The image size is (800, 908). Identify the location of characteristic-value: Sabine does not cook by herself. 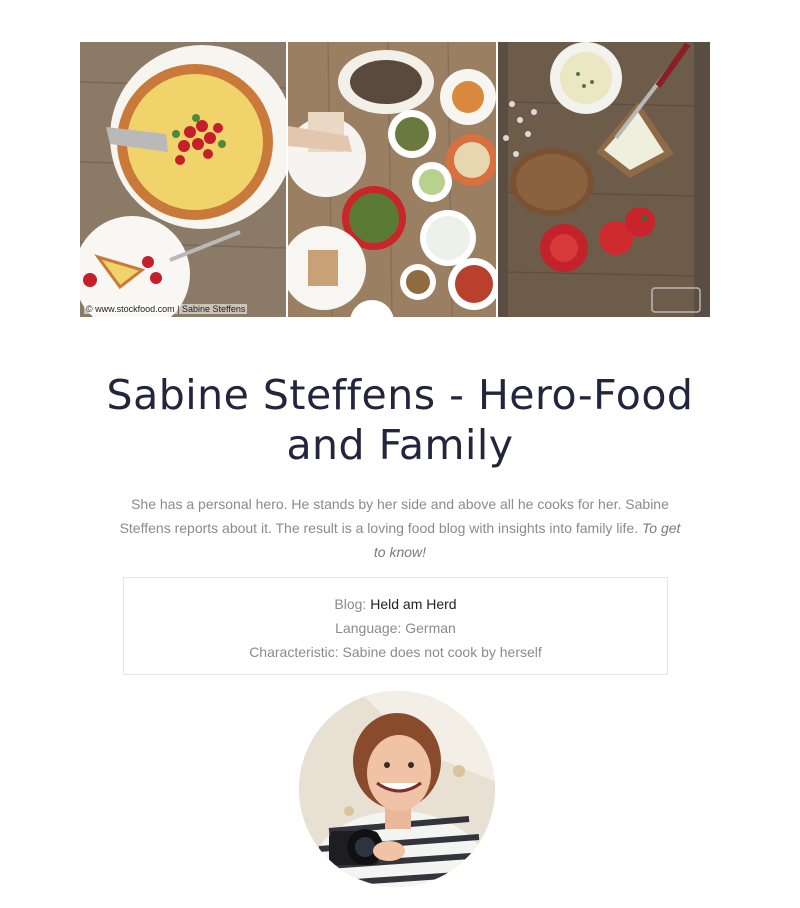
(442, 652).